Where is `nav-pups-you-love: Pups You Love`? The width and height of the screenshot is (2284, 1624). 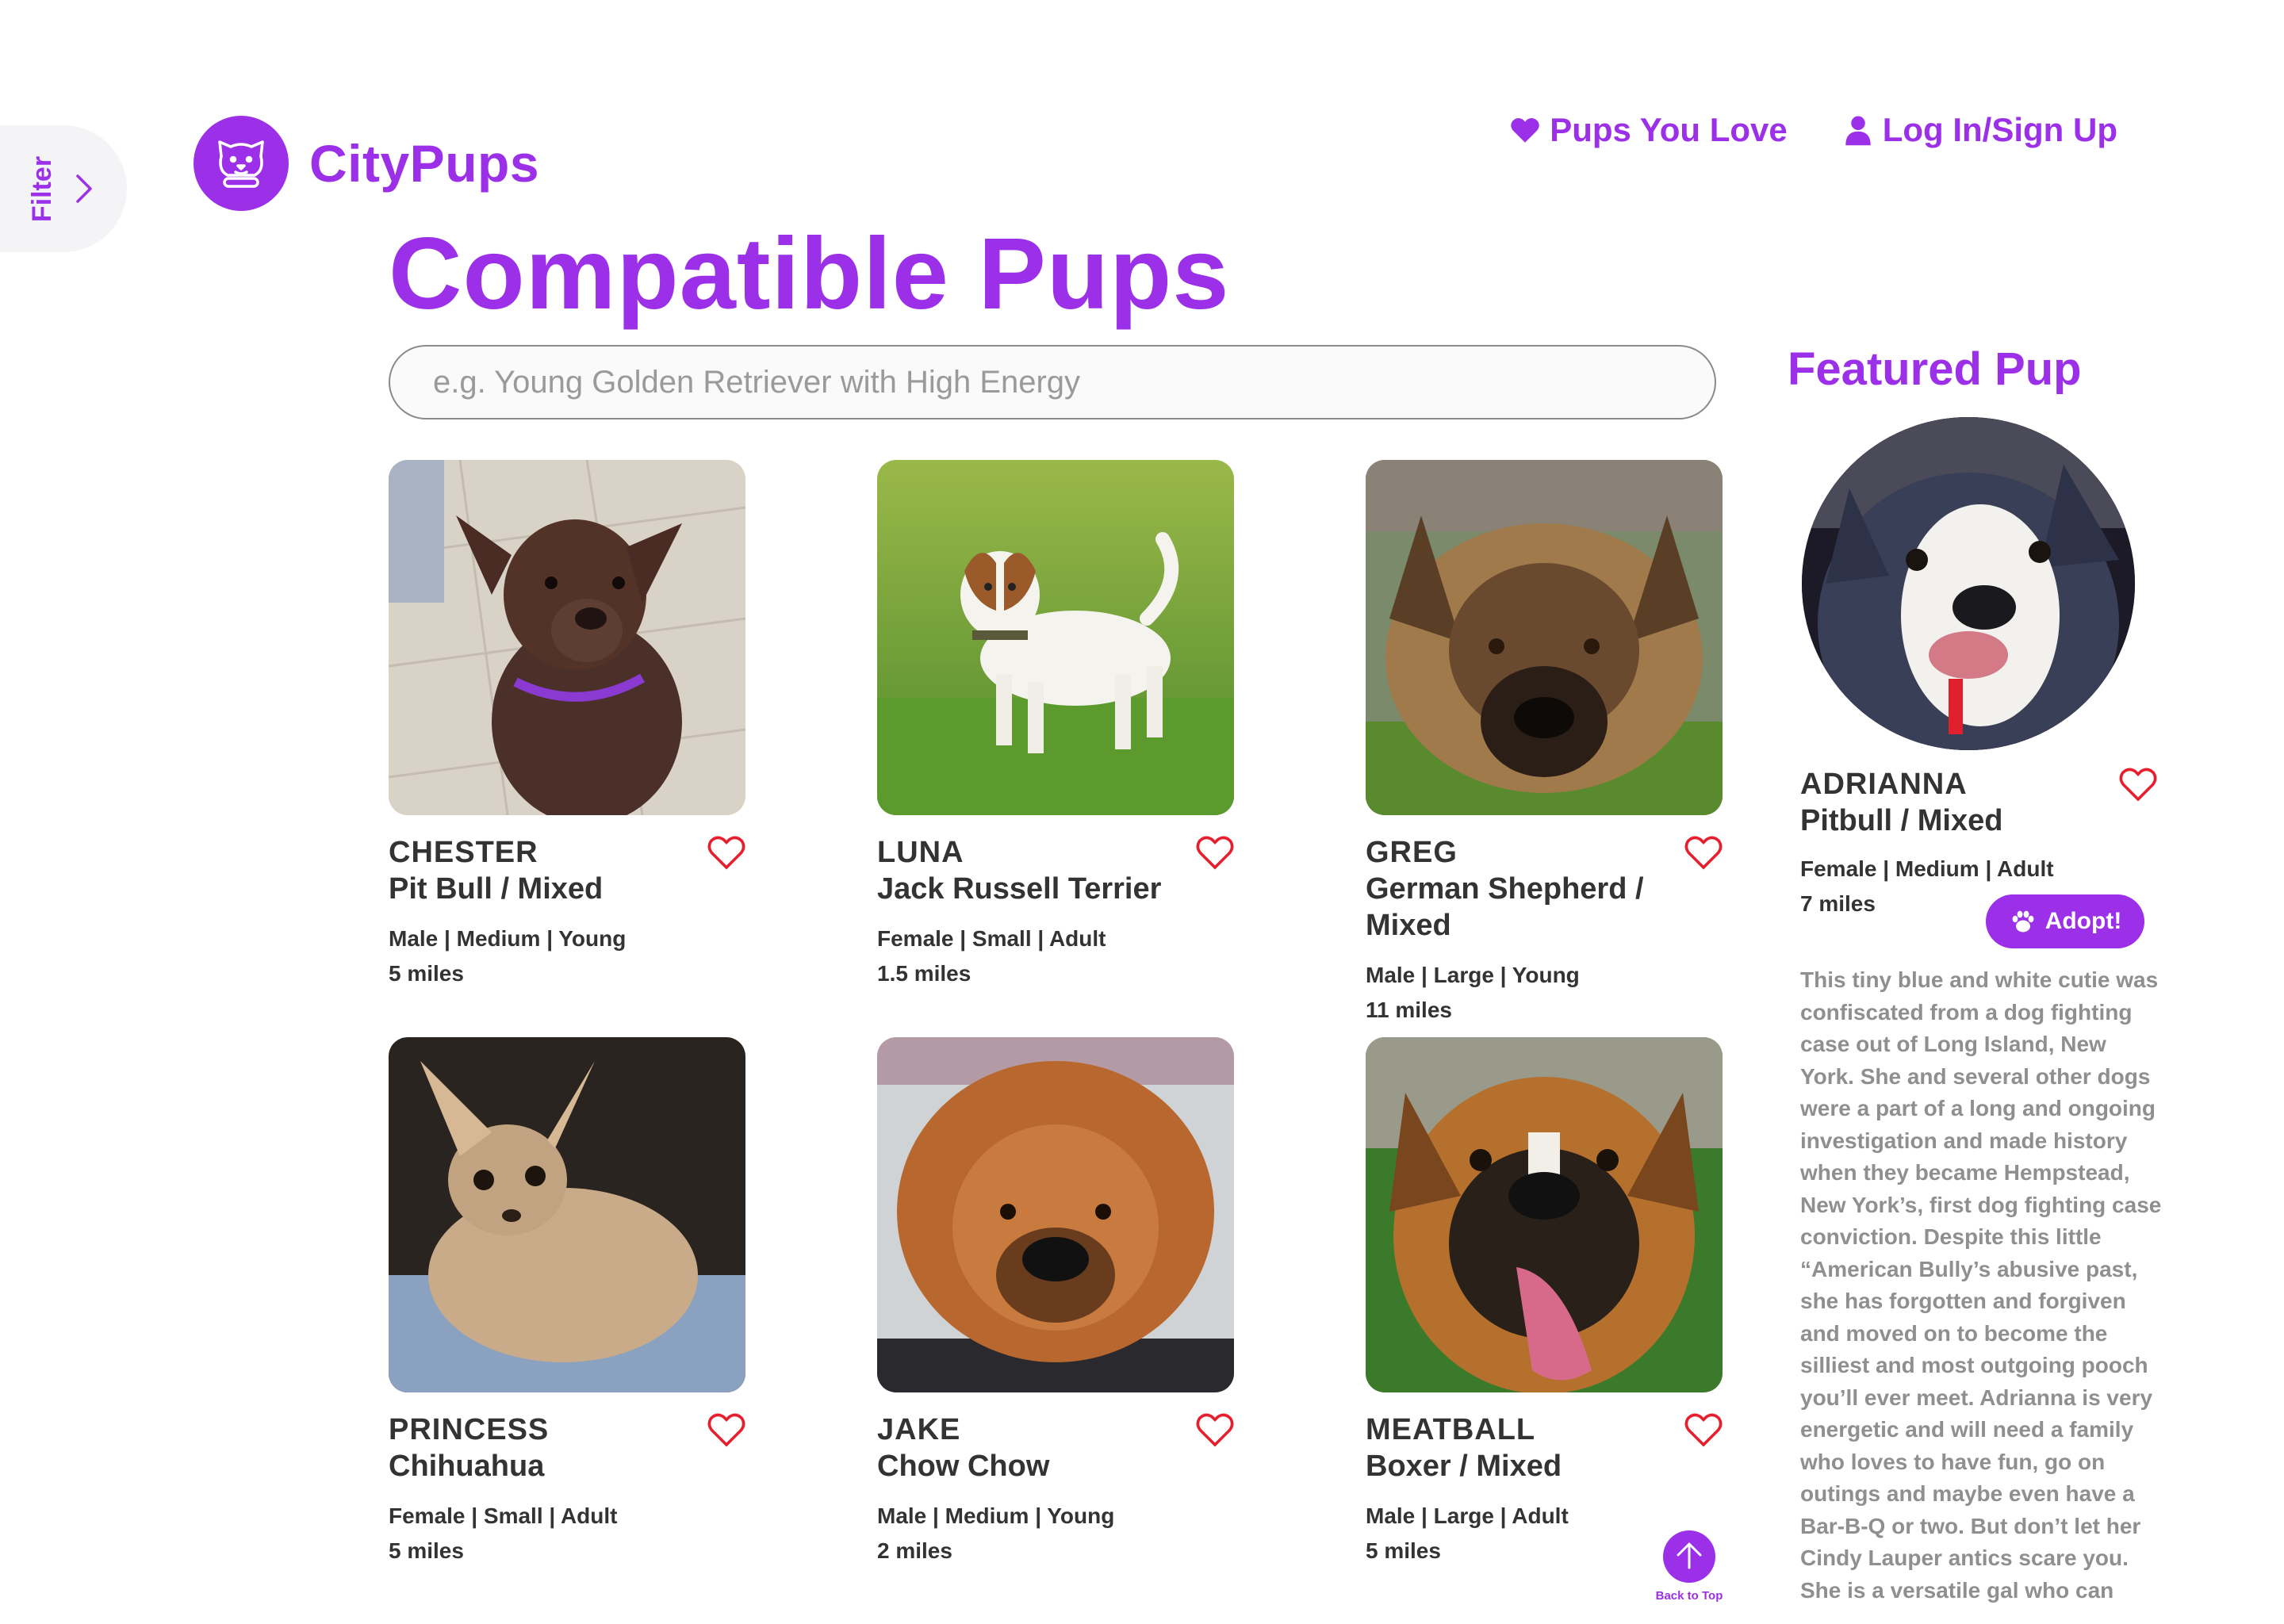 nav-pups-you-love: Pups You Love is located at coordinates (1648, 130).